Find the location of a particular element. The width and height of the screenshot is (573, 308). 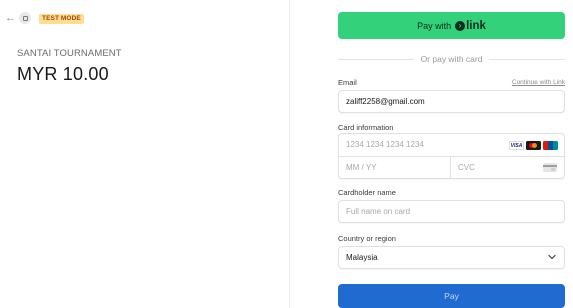

test-mode-badge: TEST MODE is located at coordinates (61, 19).